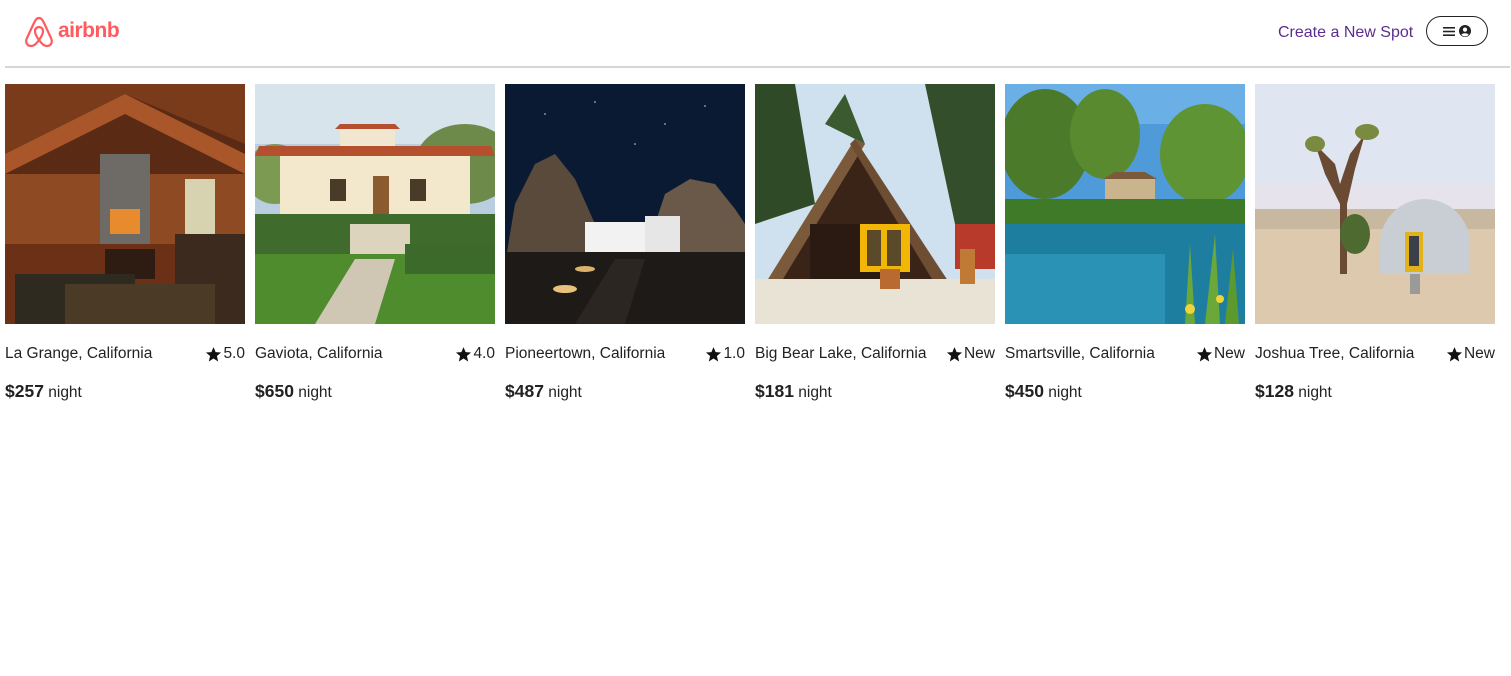 Image resolution: width=1511 pixels, height=676 pixels. Describe the element at coordinates (875, 392) in the screenshot. I see `price-row: $181 night` at that location.